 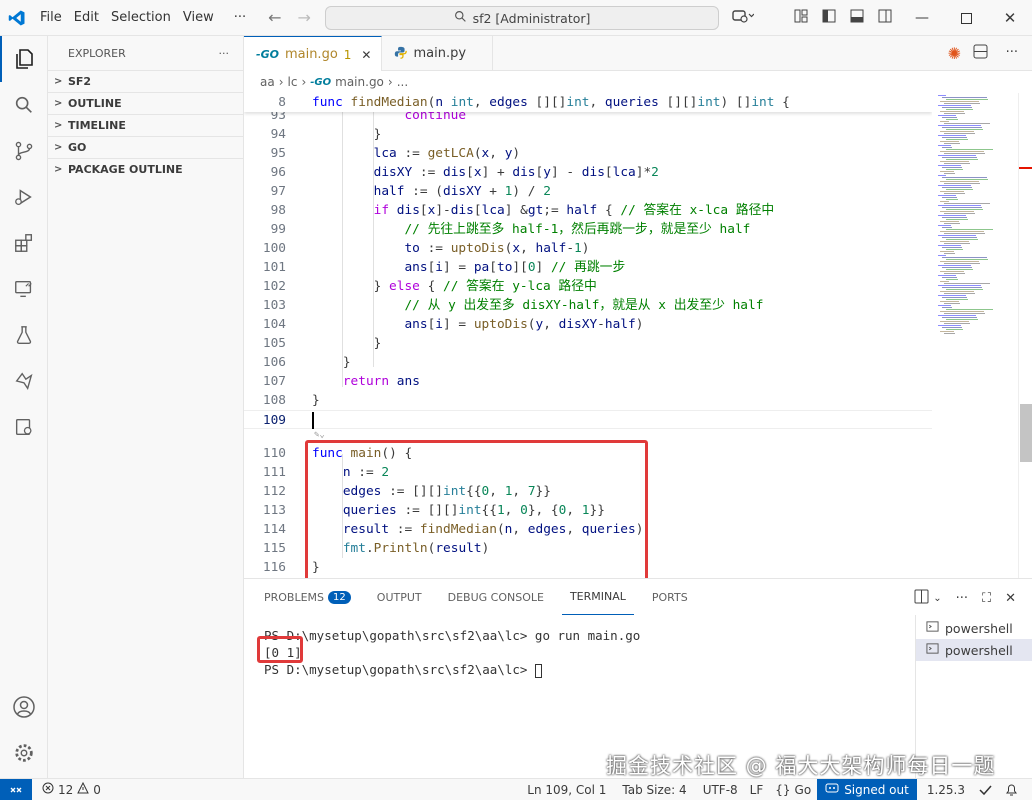 What do you see at coordinates (515, 267) in the screenshot?
I see `code-text: ans[i] = pa[to][0] // 再跳一步` at bounding box center [515, 267].